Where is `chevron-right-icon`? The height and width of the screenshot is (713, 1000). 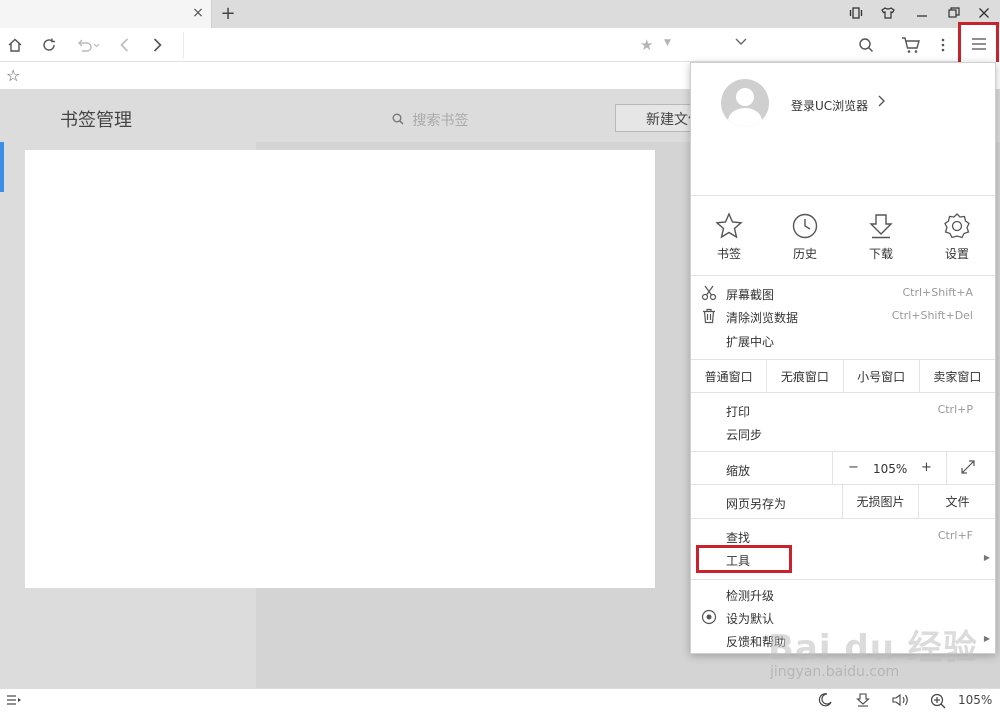 chevron-right-icon is located at coordinates (881, 103).